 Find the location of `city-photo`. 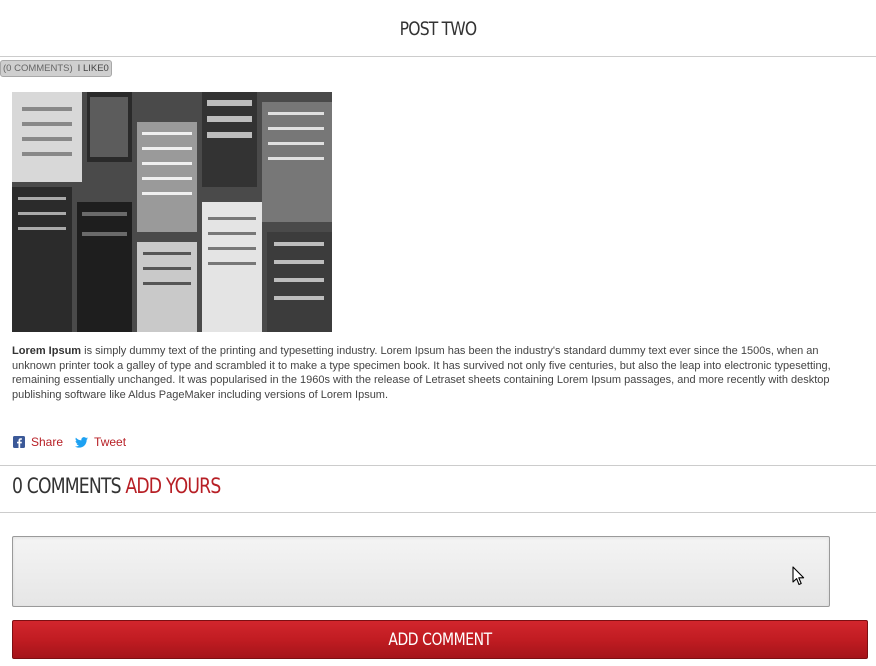

city-photo is located at coordinates (172, 212).